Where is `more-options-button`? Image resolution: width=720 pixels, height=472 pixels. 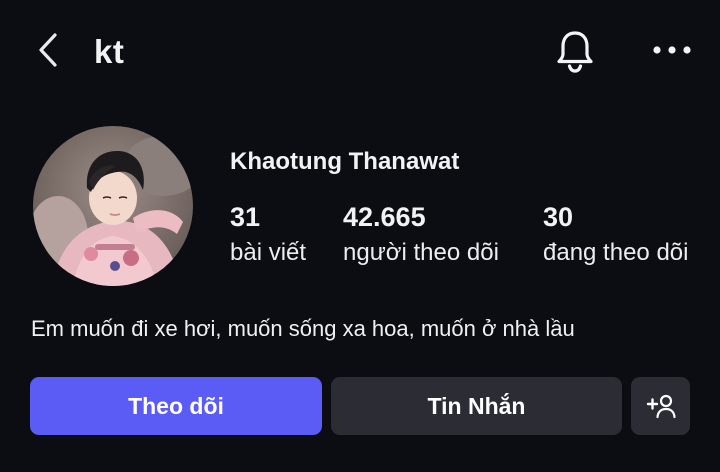 more-options-button is located at coordinates (672, 50).